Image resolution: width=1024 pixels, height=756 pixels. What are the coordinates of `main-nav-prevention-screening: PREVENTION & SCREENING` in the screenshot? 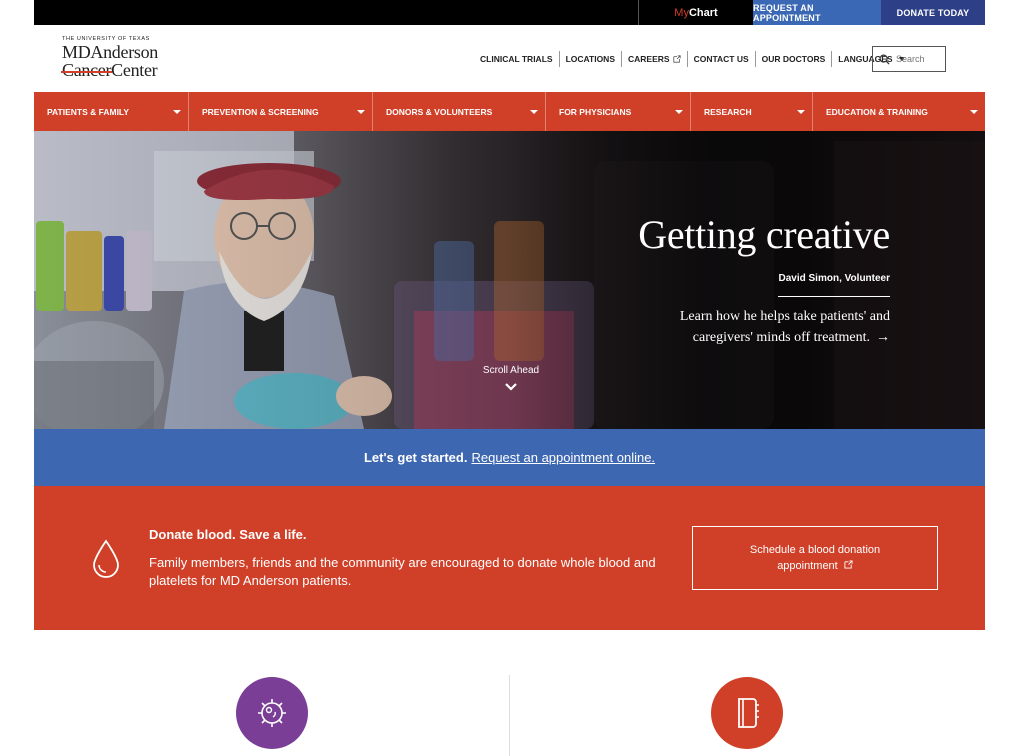 It's located at (281, 111).